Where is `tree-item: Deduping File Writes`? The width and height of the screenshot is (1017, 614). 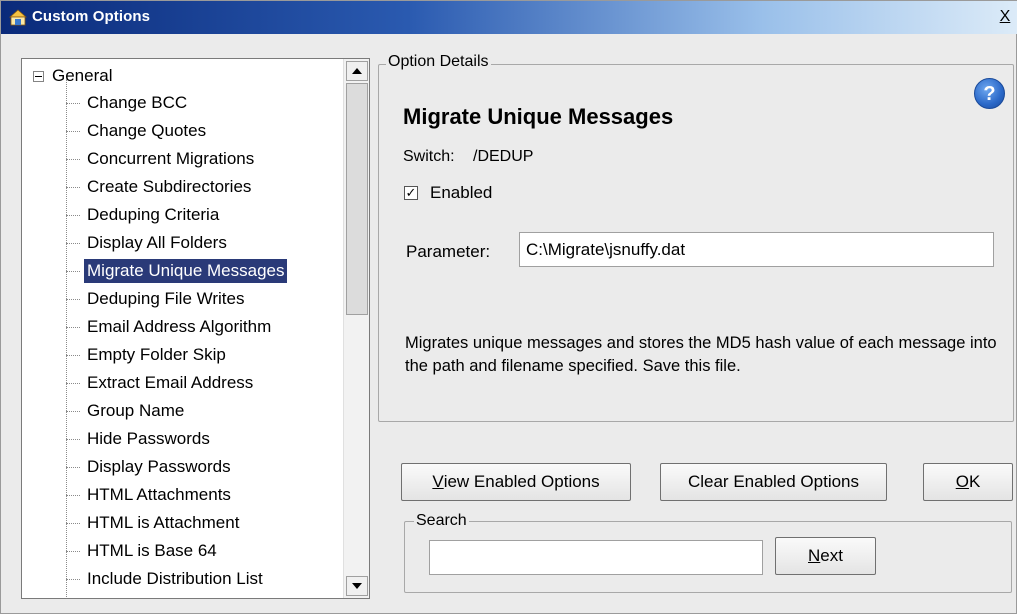 tree-item: Deduping File Writes is located at coordinates (156, 299).